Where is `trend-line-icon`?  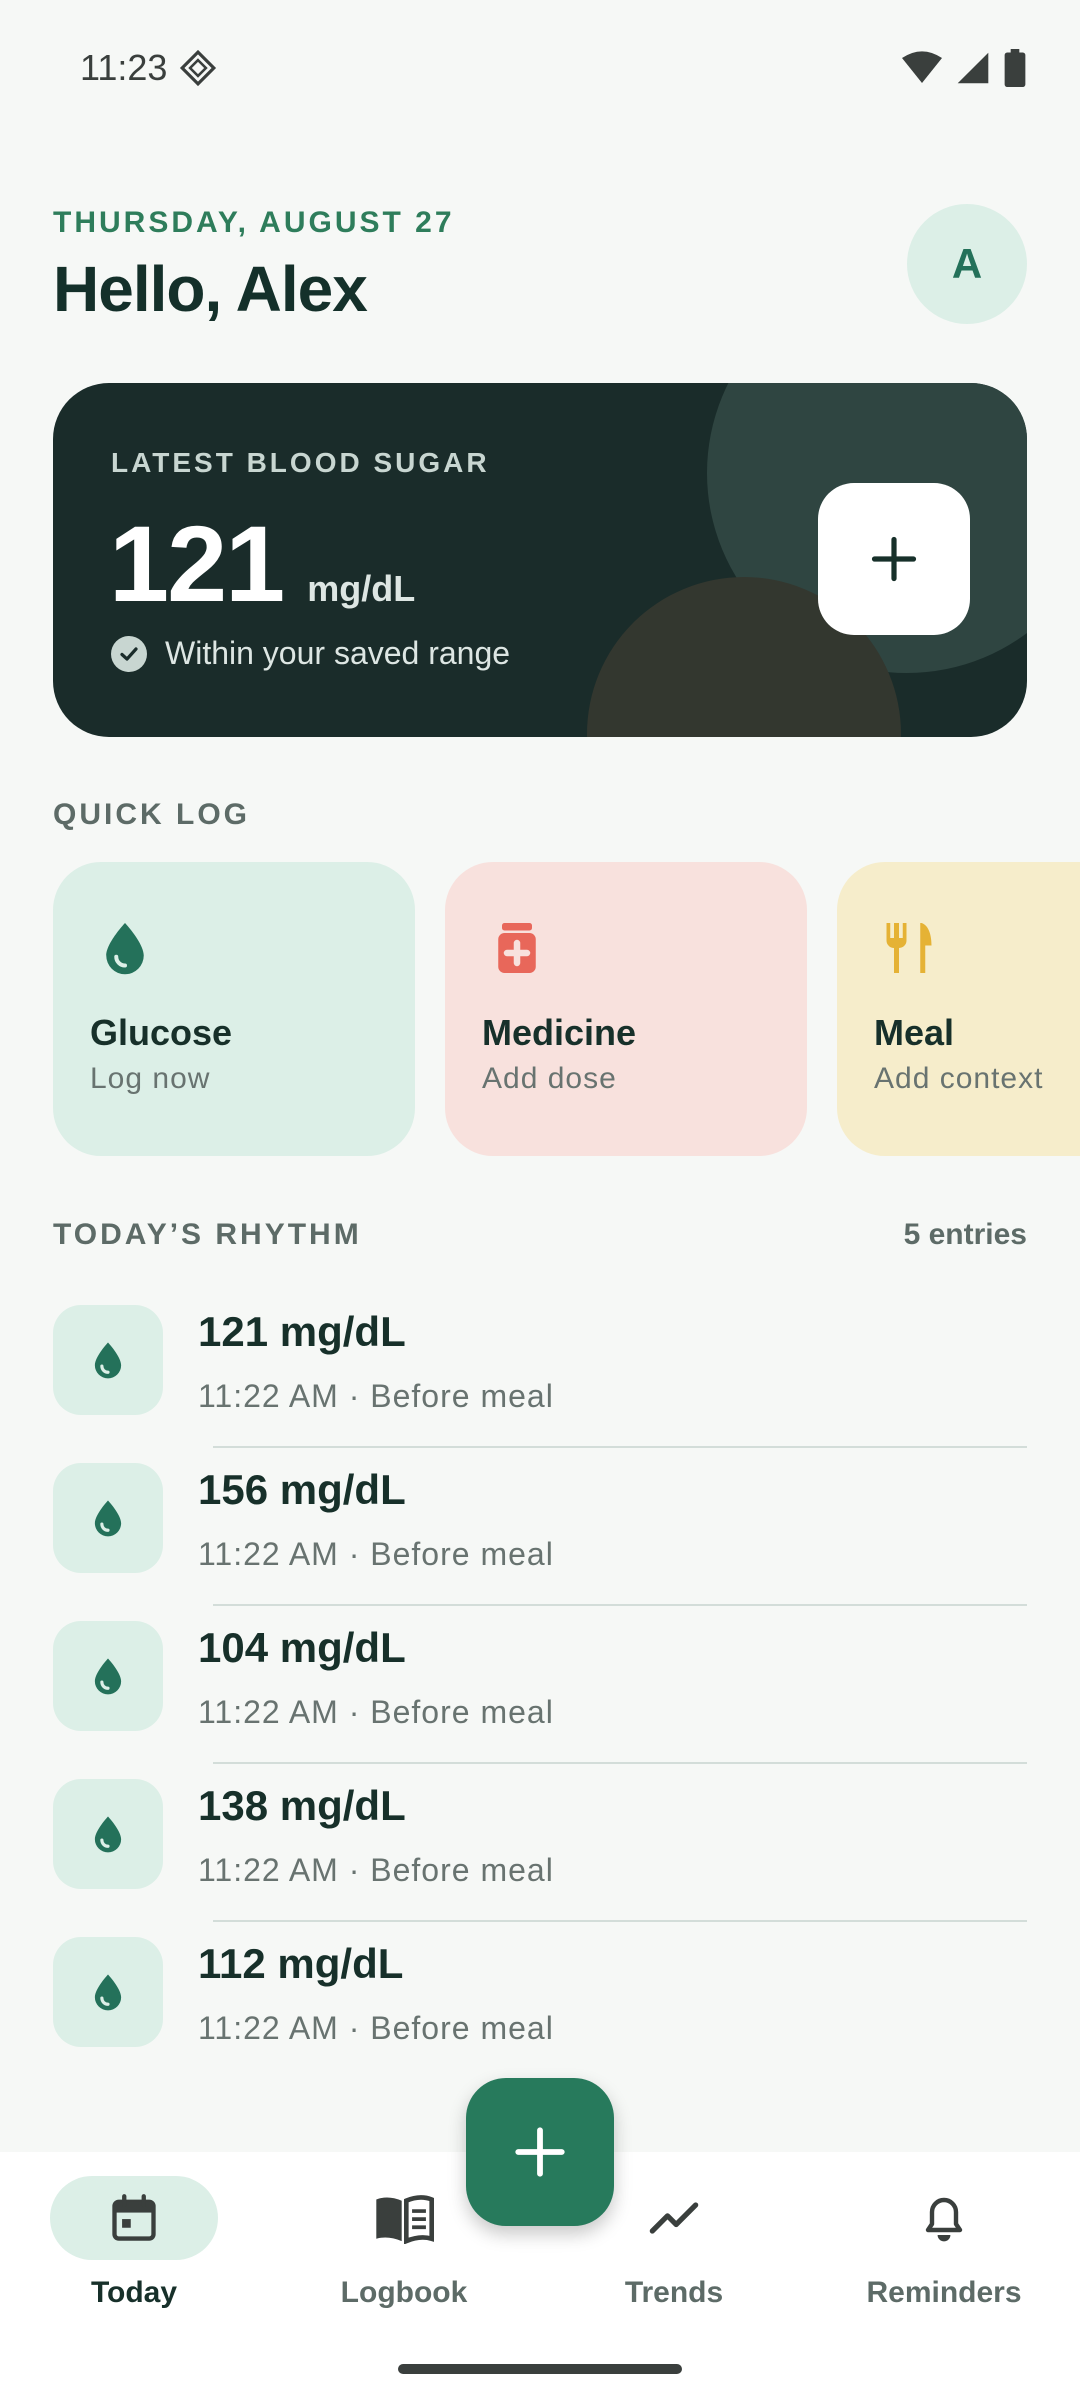 trend-line-icon is located at coordinates (674, 2218).